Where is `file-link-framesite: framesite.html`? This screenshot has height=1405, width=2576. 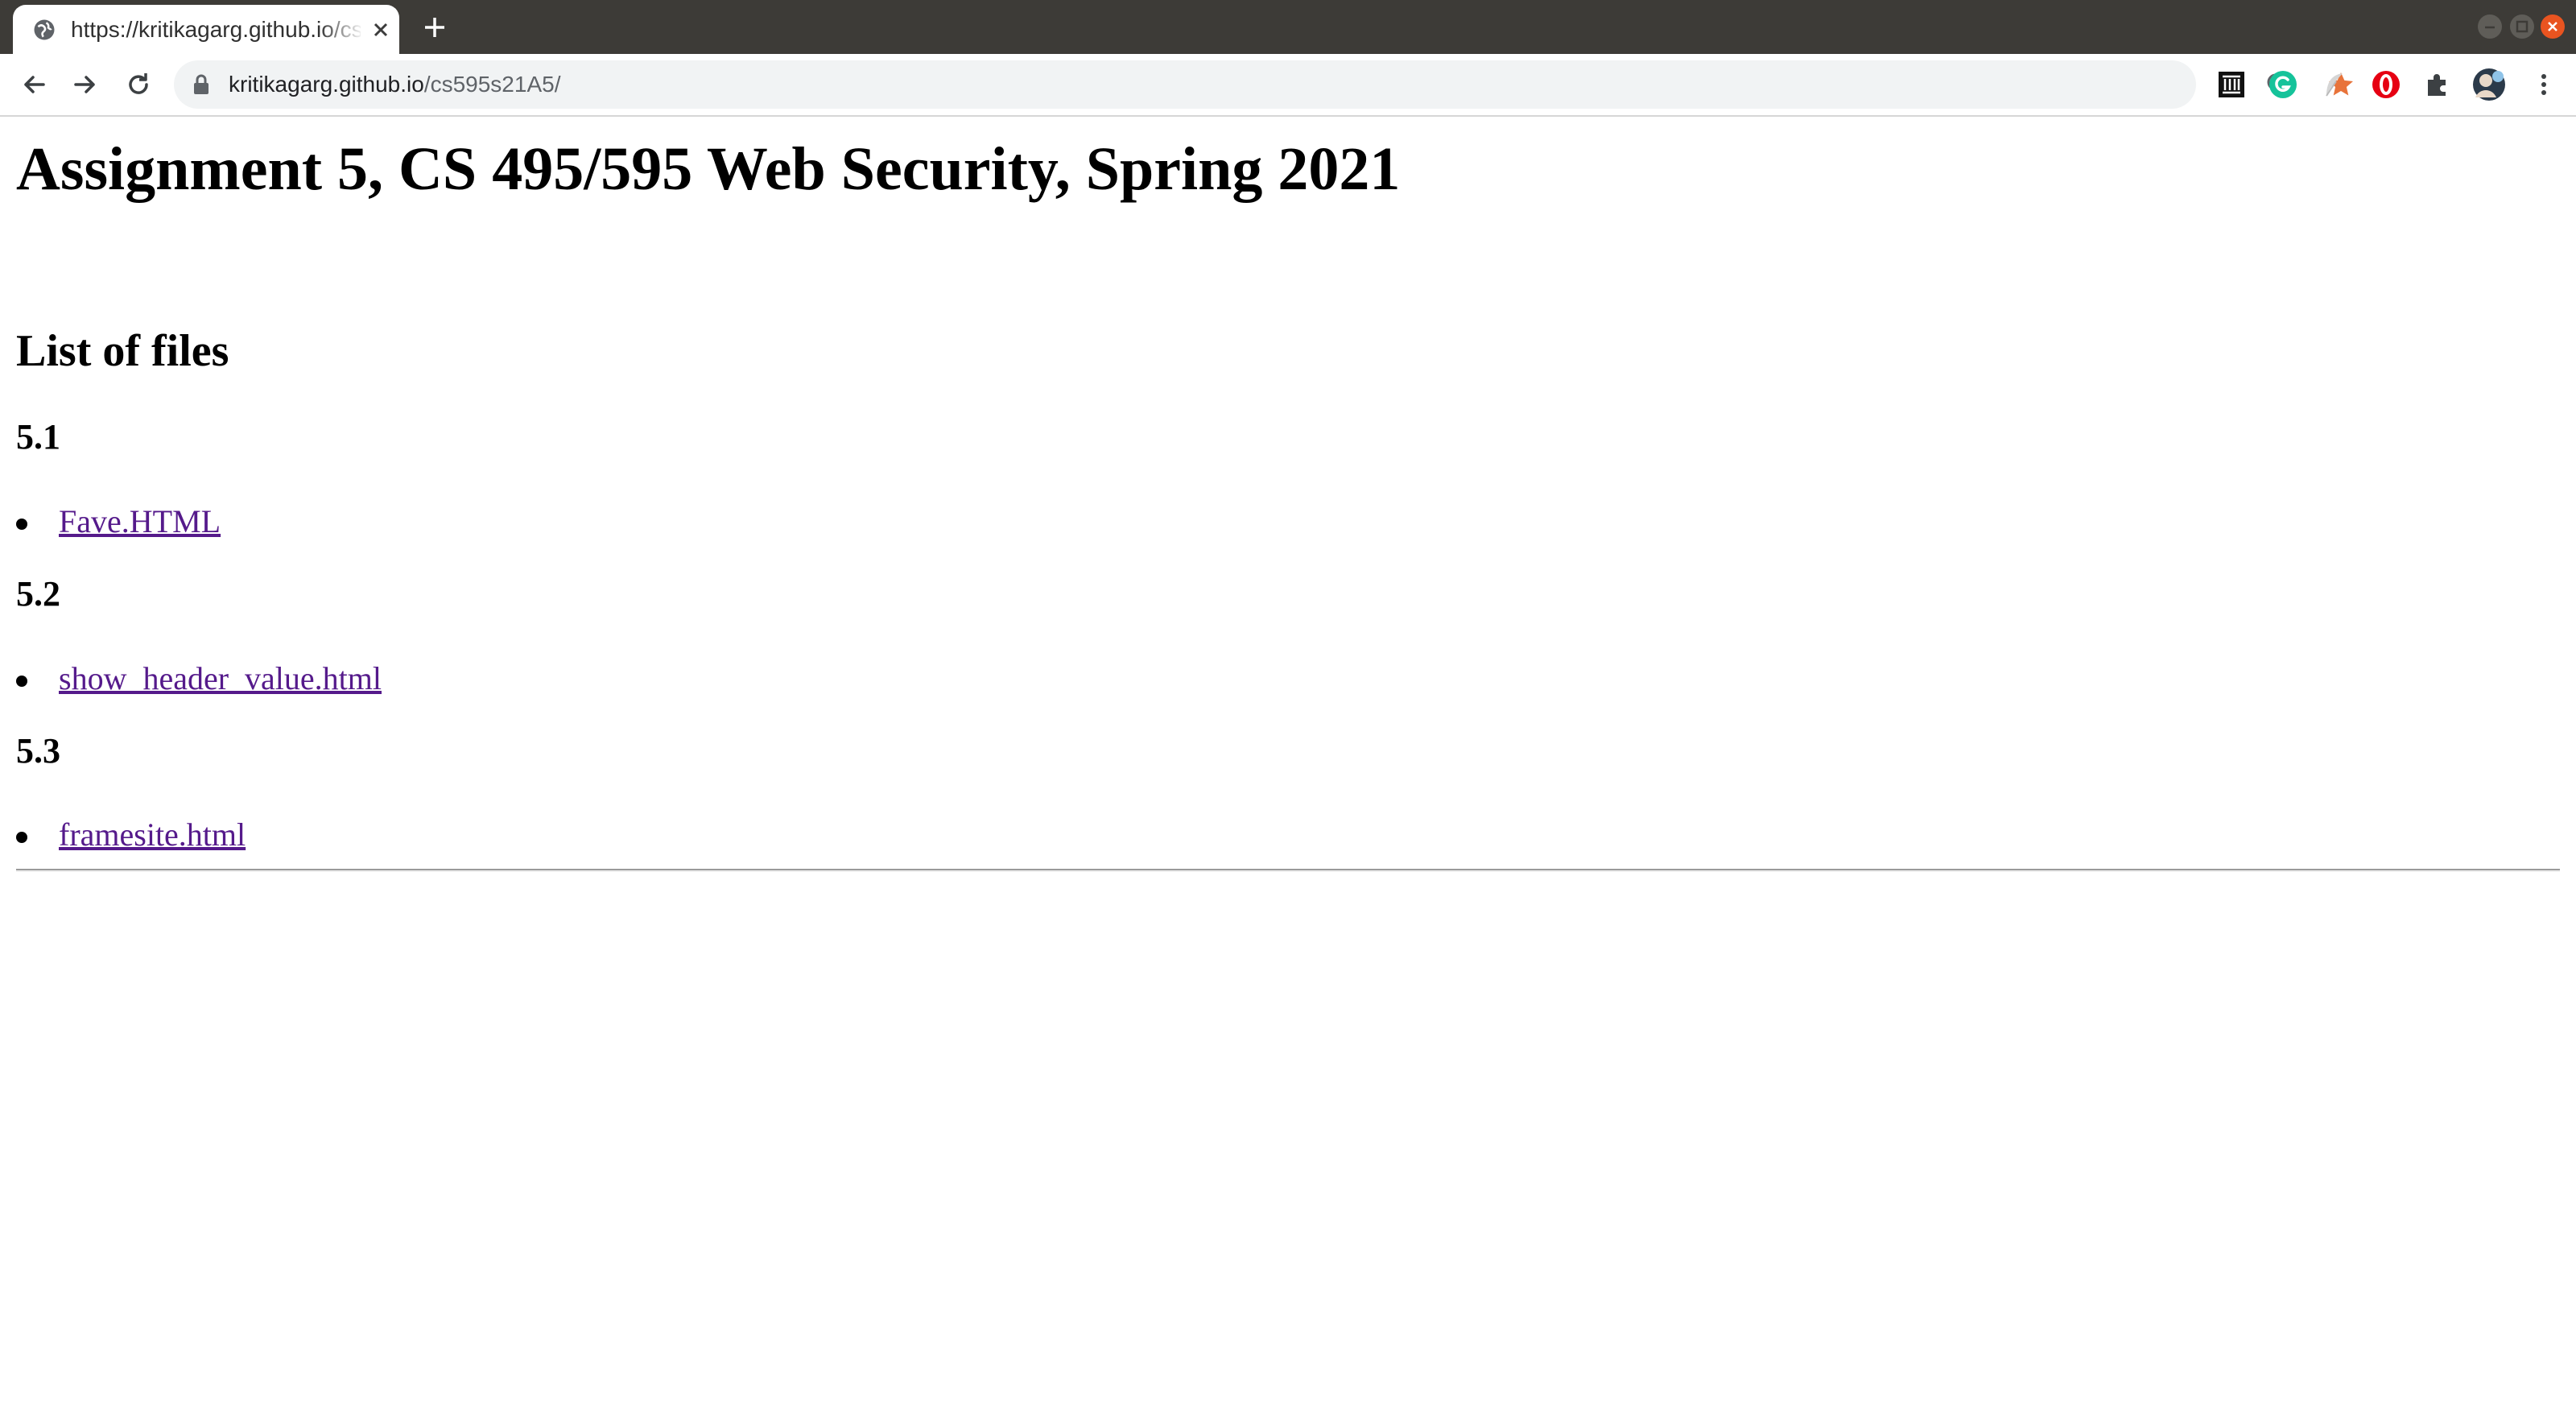
file-link-framesite: framesite.html is located at coordinates (152, 835).